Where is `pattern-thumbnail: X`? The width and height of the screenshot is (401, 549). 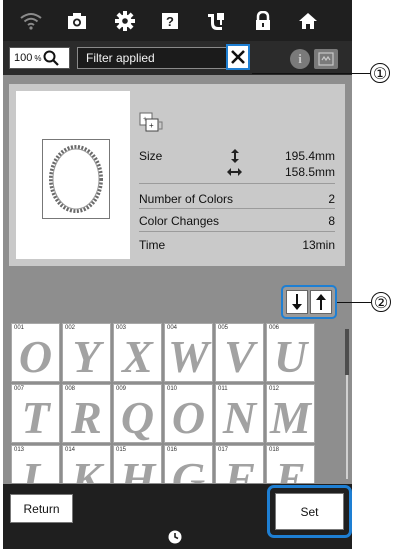
pattern-thumbnail: X is located at coordinates (137, 356).